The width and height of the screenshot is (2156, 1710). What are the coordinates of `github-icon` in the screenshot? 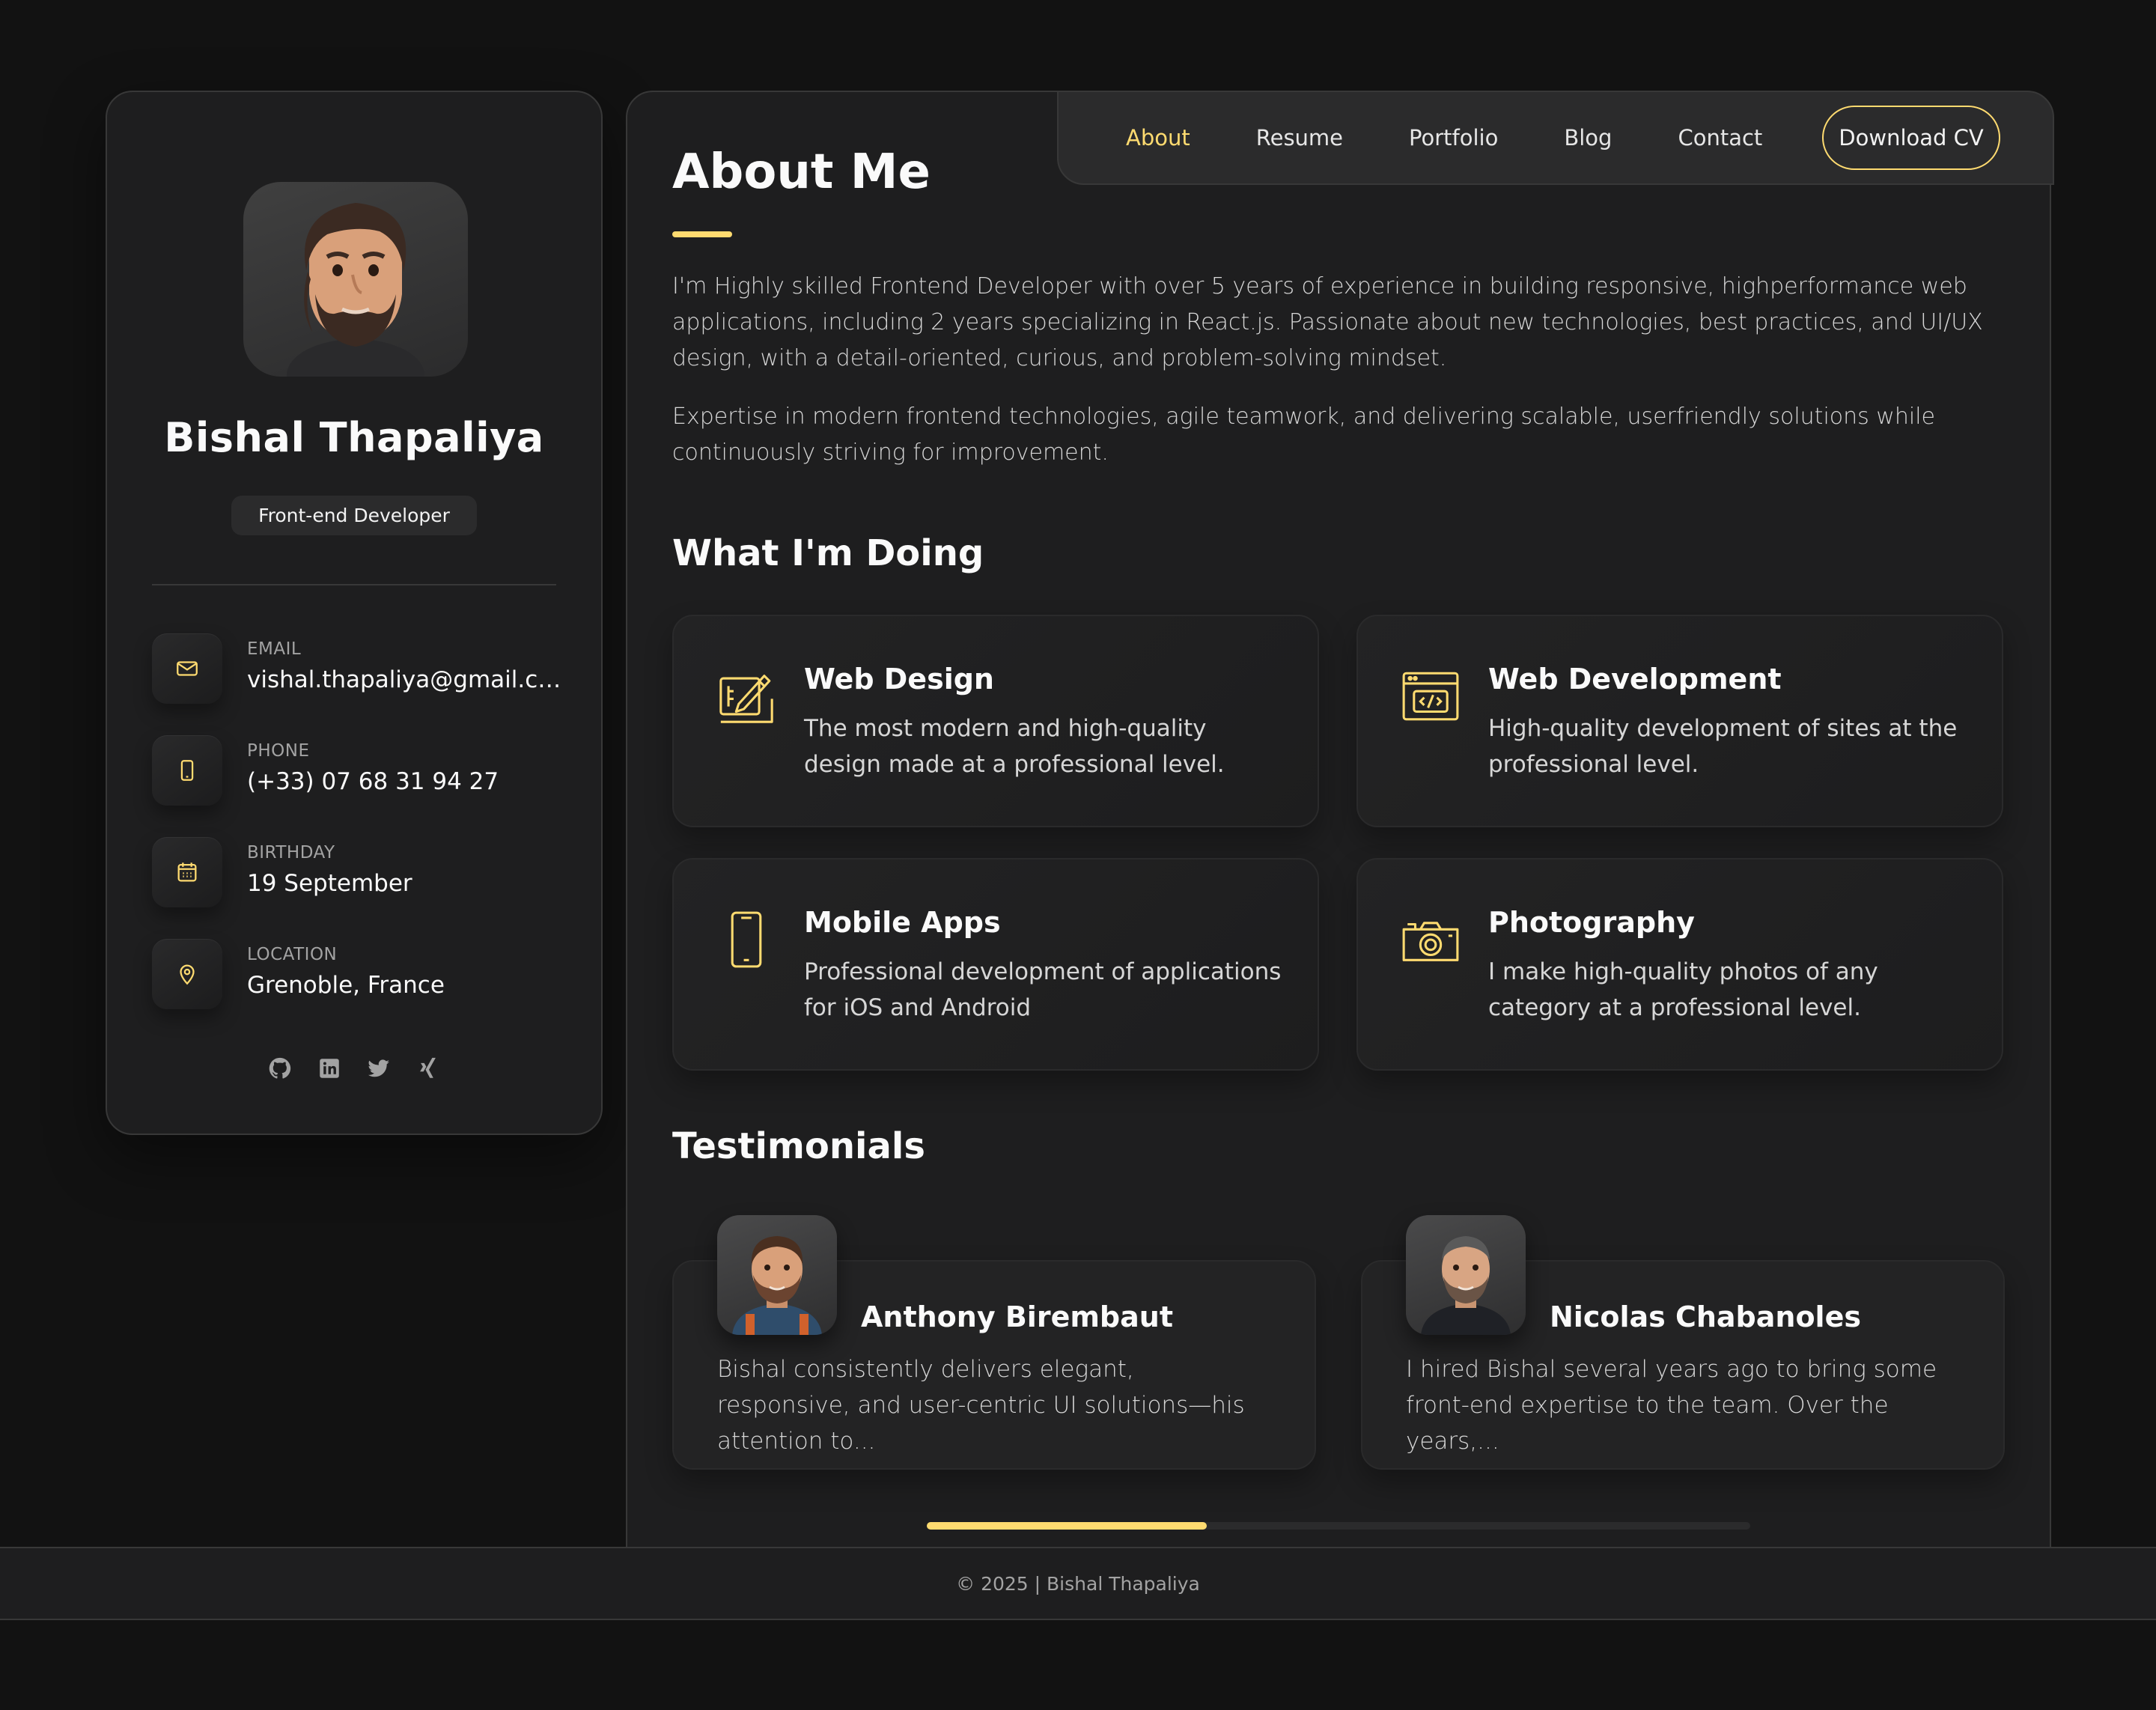 It's located at (280, 1069).